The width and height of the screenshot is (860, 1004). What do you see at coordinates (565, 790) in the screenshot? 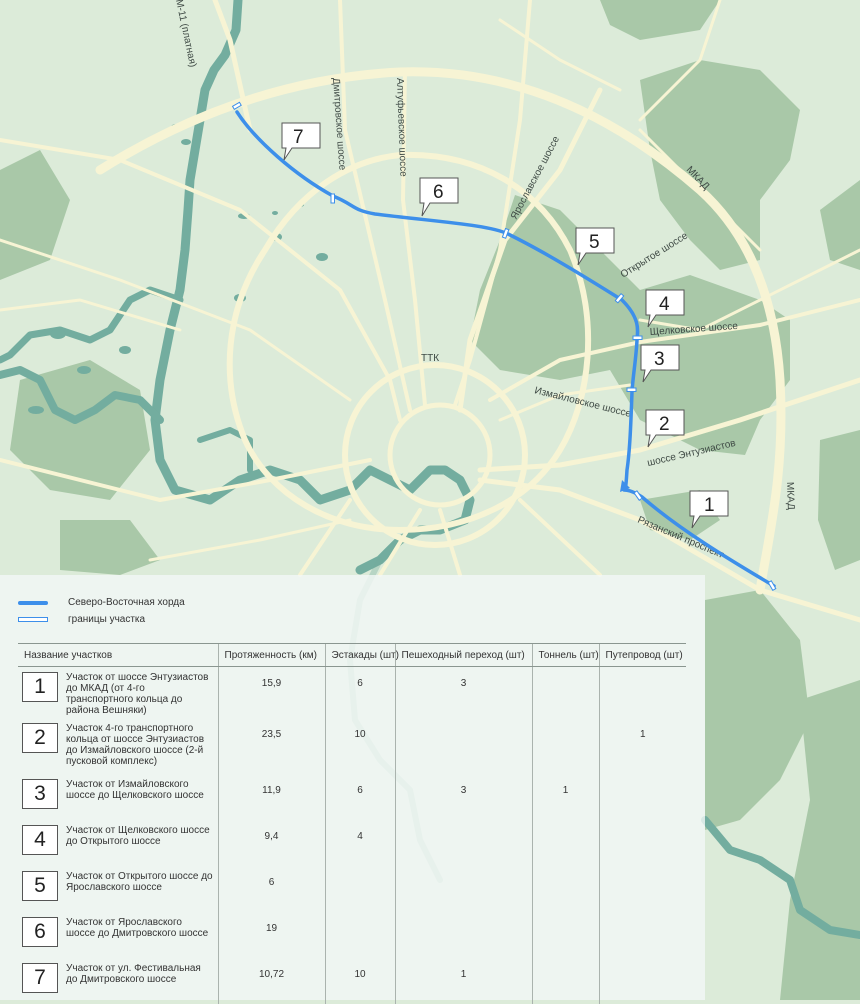
I see `cell-tunnel: 1` at bounding box center [565, 790].